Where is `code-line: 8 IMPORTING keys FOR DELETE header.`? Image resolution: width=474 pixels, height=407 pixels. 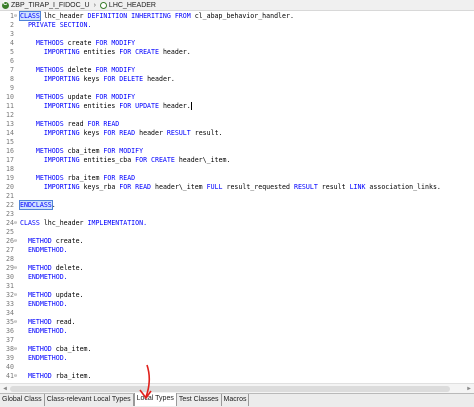
code-line: 8 IMPORTING keys FOR DELETE header. is located at coordinates (237, 79).